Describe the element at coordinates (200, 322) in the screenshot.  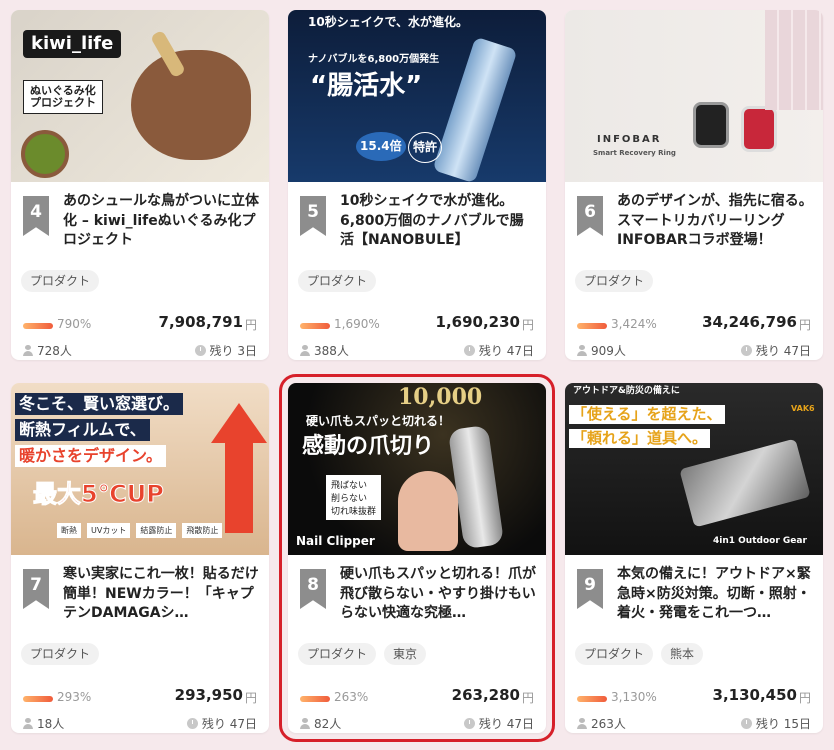
I see `funding-amount: 7,908,791` at that location.